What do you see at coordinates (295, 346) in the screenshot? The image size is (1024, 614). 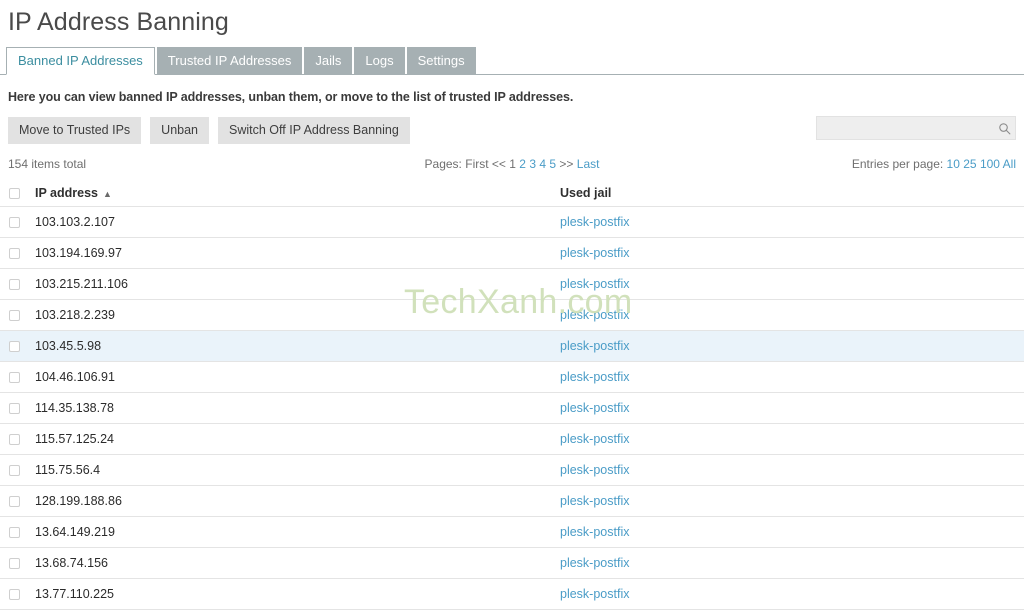 I see `cell-ip-address: 103.45.5.98` at bounding box center [295, 346].